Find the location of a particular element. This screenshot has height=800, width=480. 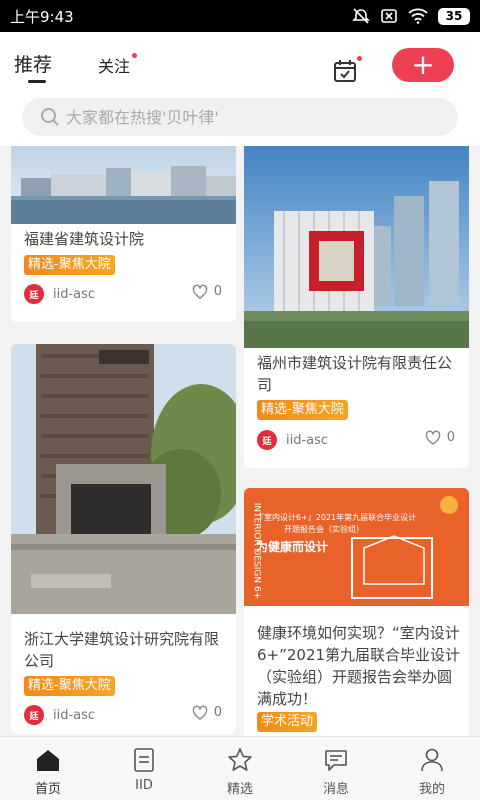

tab-featured-label: 精选 is located at coordinates (239, 789).